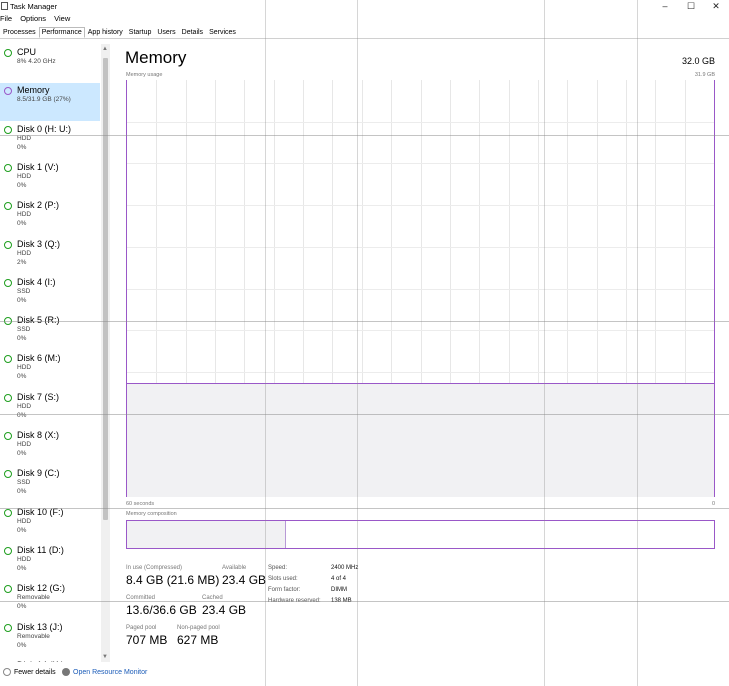 The image size is (729, 686). What do you see at coordinates (50, 524) in the screenshot?
I see `sidebar-item: Disk 10 (F:) HDD 0%` at bounding box center [50, 524].